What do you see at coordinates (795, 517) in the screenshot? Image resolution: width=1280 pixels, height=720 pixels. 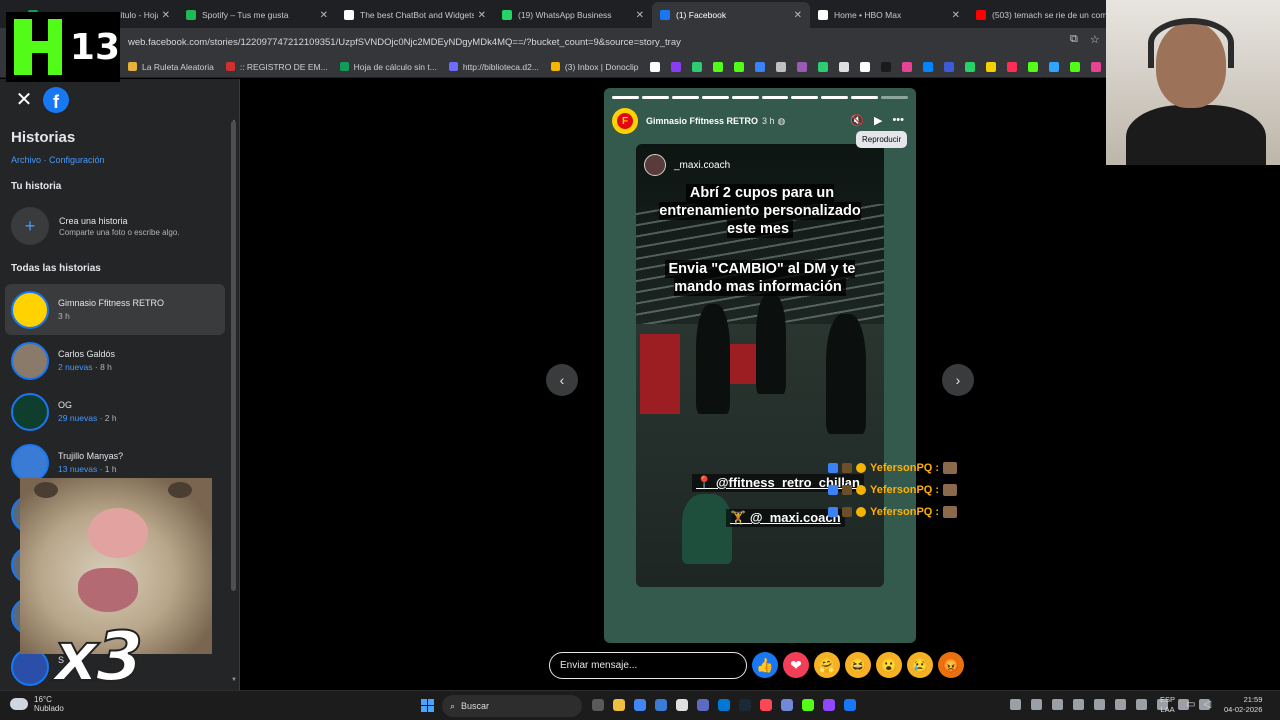 I see `mention-text: @_maxi.coach` at bounding box center [795, 517].